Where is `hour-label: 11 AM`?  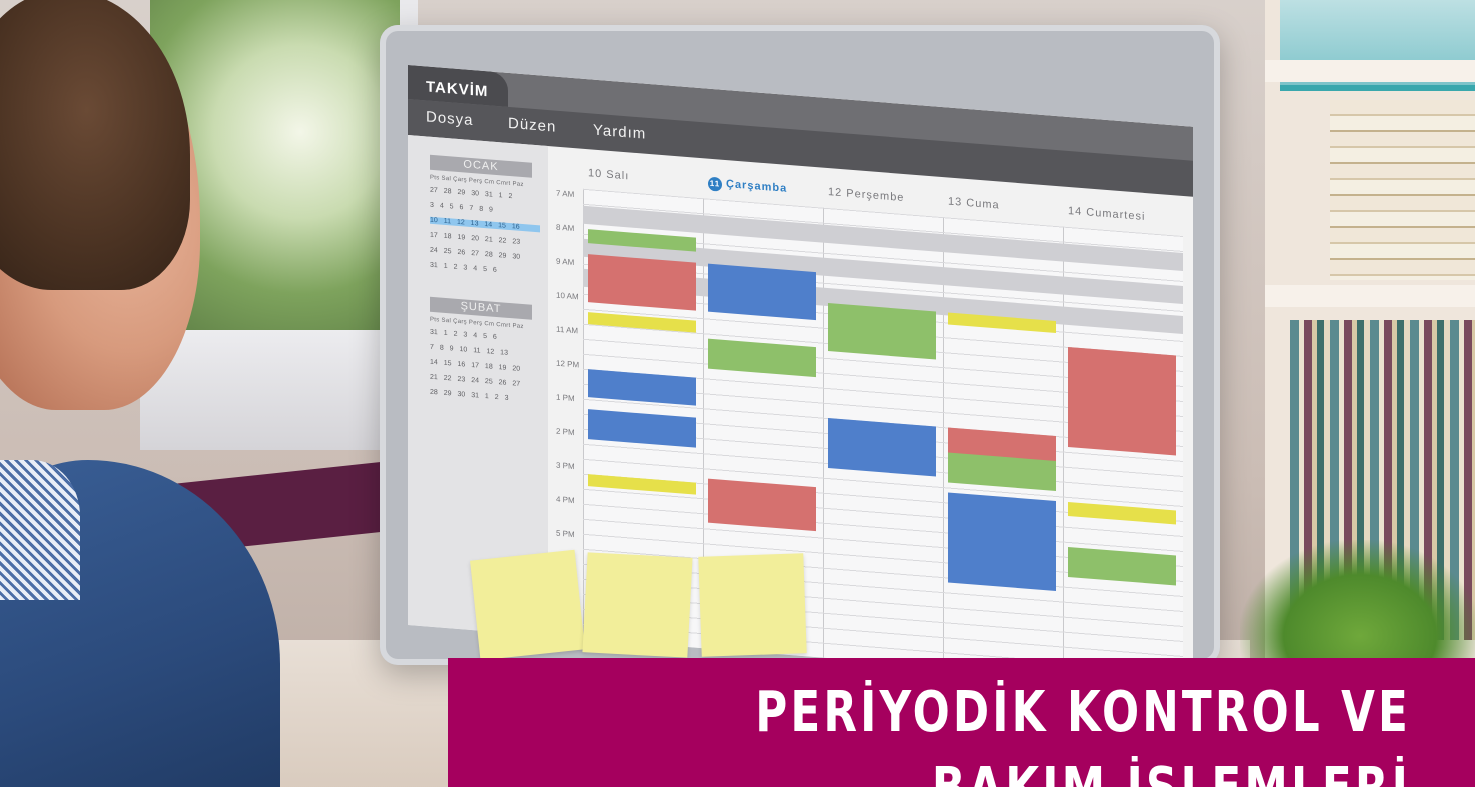 hour-label: 11 AM is located at coordinates (567, 330).